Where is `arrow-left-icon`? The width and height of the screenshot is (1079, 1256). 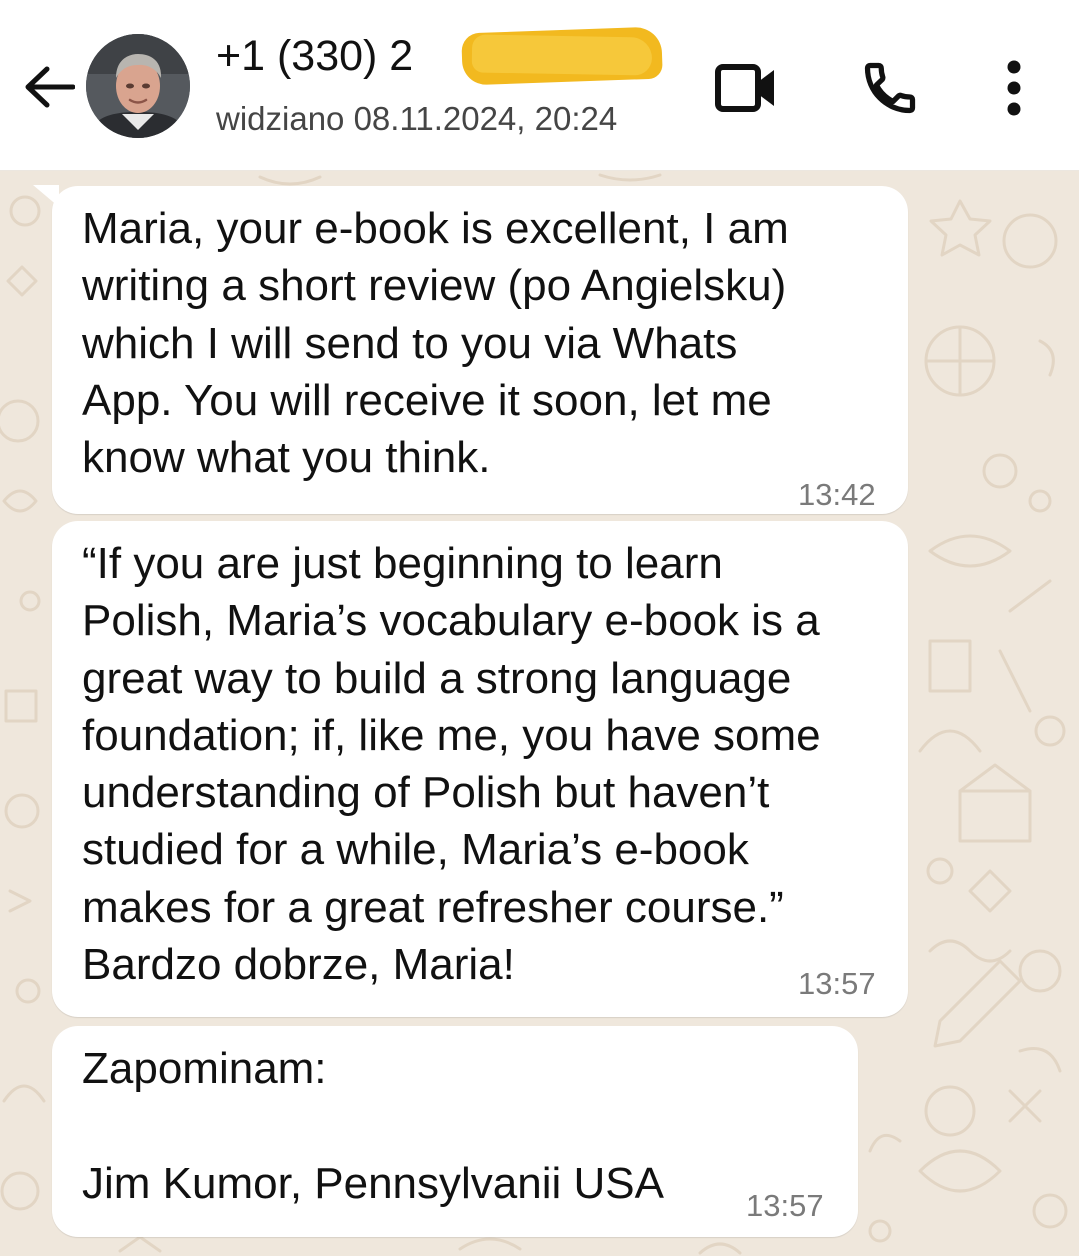 arrow-left-icon is located at coordinates (50, 87).